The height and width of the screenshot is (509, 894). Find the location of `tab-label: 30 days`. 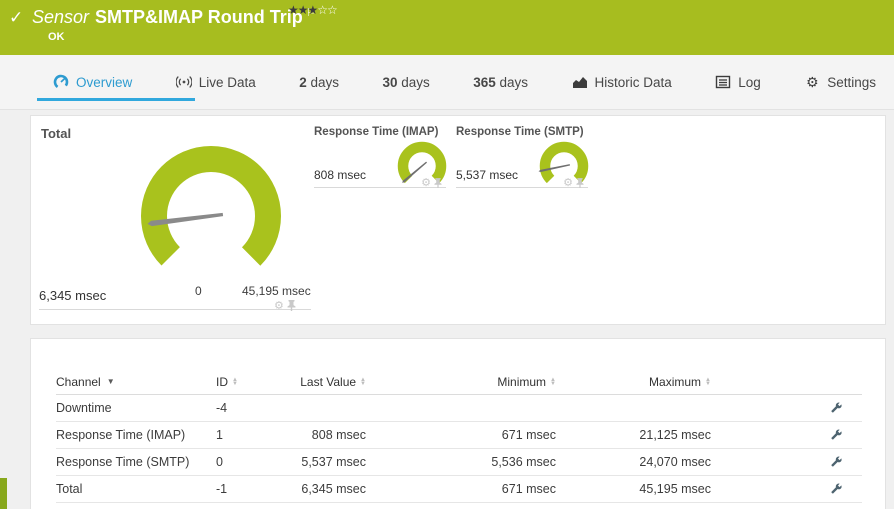

tab-label: 30 days is located at coordinates (406, 82).